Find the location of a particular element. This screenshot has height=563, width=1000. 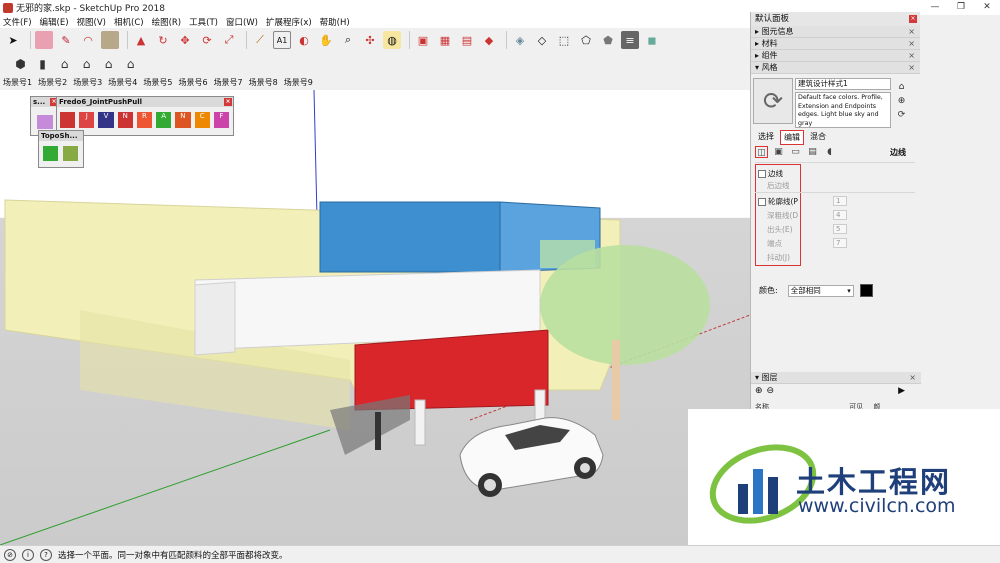

edge-option-profiles: 轮廓线(P is located at coordinates (778, 201).